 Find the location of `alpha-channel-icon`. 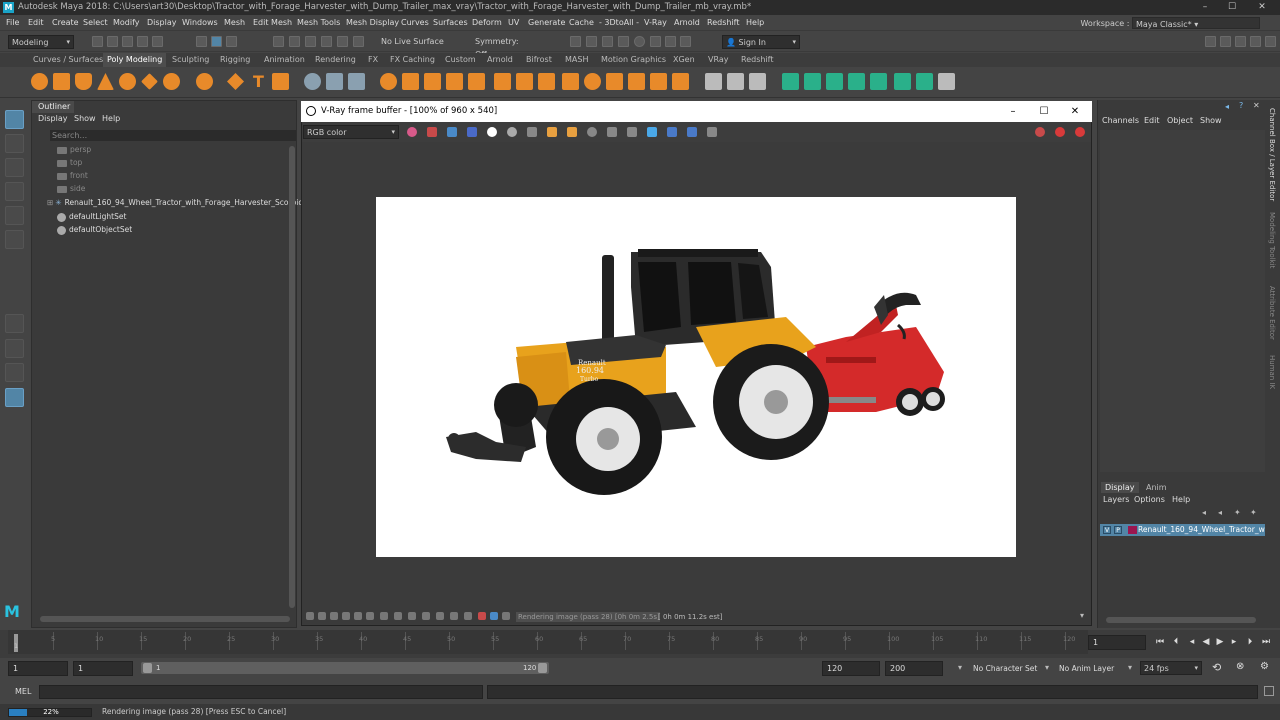

alpha-channel-icon is located at coordinates (492, 132).